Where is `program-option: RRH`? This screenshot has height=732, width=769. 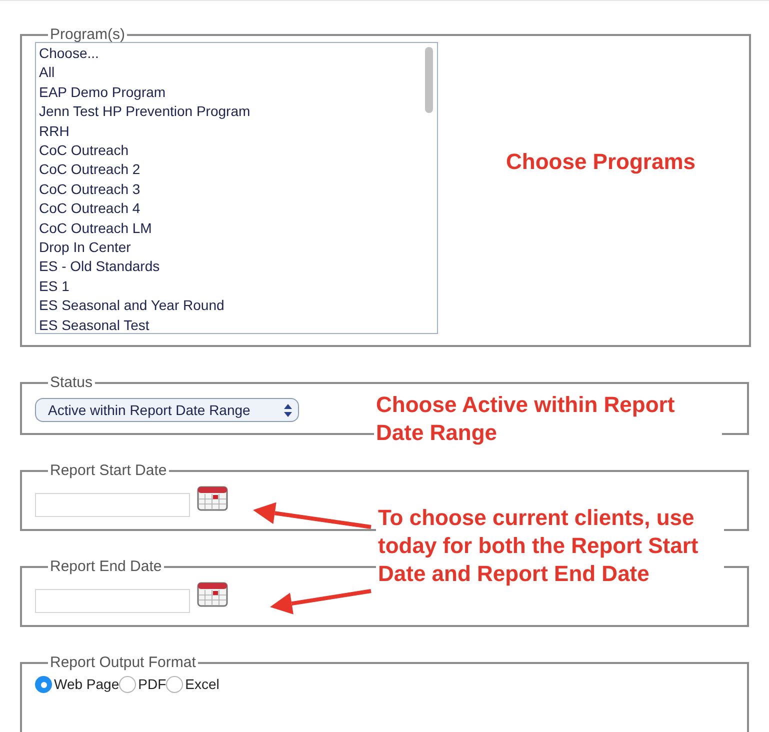 program-option: RRH is located at coordinates (229, 132).